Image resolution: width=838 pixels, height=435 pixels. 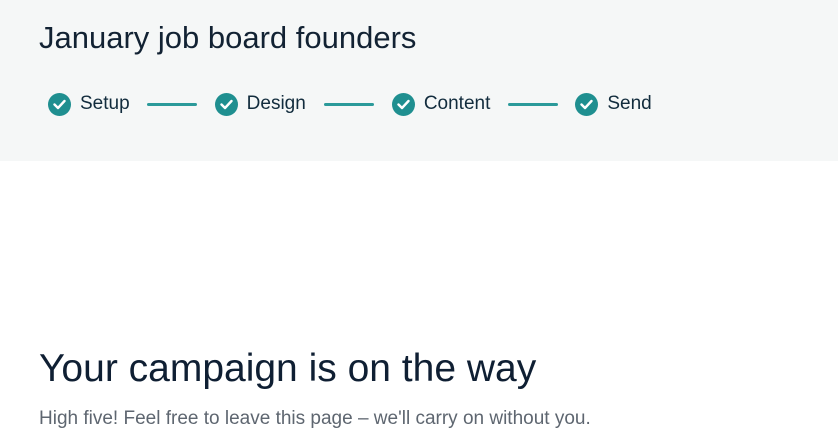 I want to click on step-label-send: Send, so click(x=629, y=103).